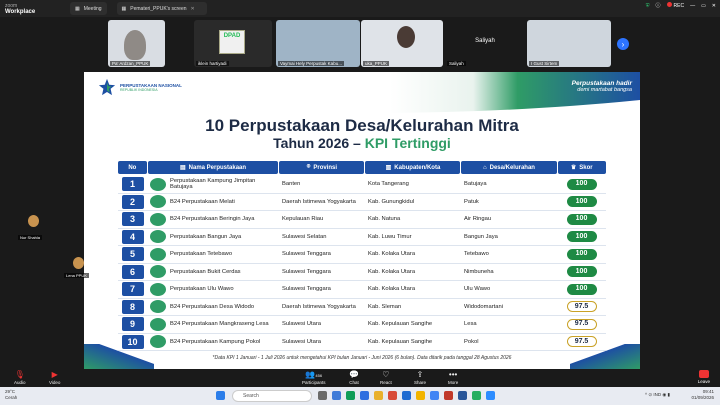 This screenshot has width=720, height=405. I want to click on row-number: 5, so click(132, 254).